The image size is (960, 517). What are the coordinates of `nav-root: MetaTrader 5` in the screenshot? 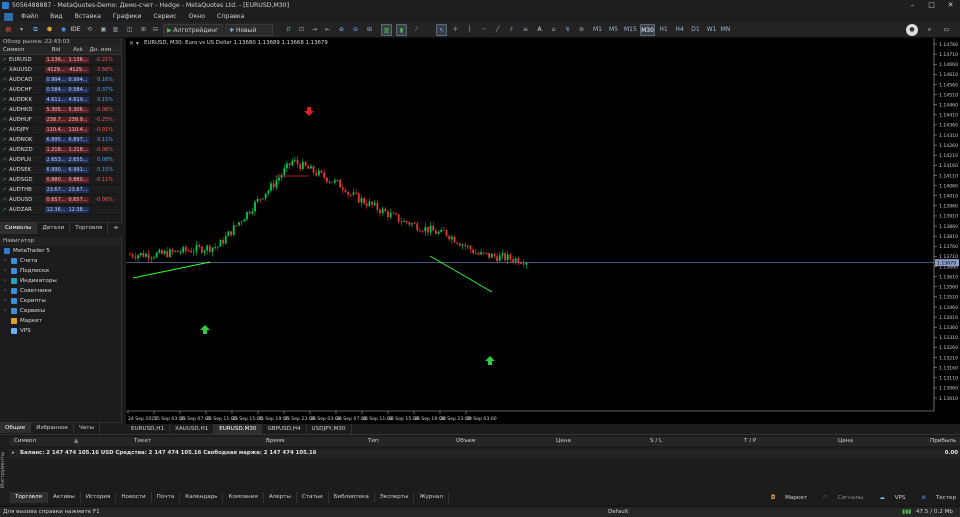 It's located at (60, 251).